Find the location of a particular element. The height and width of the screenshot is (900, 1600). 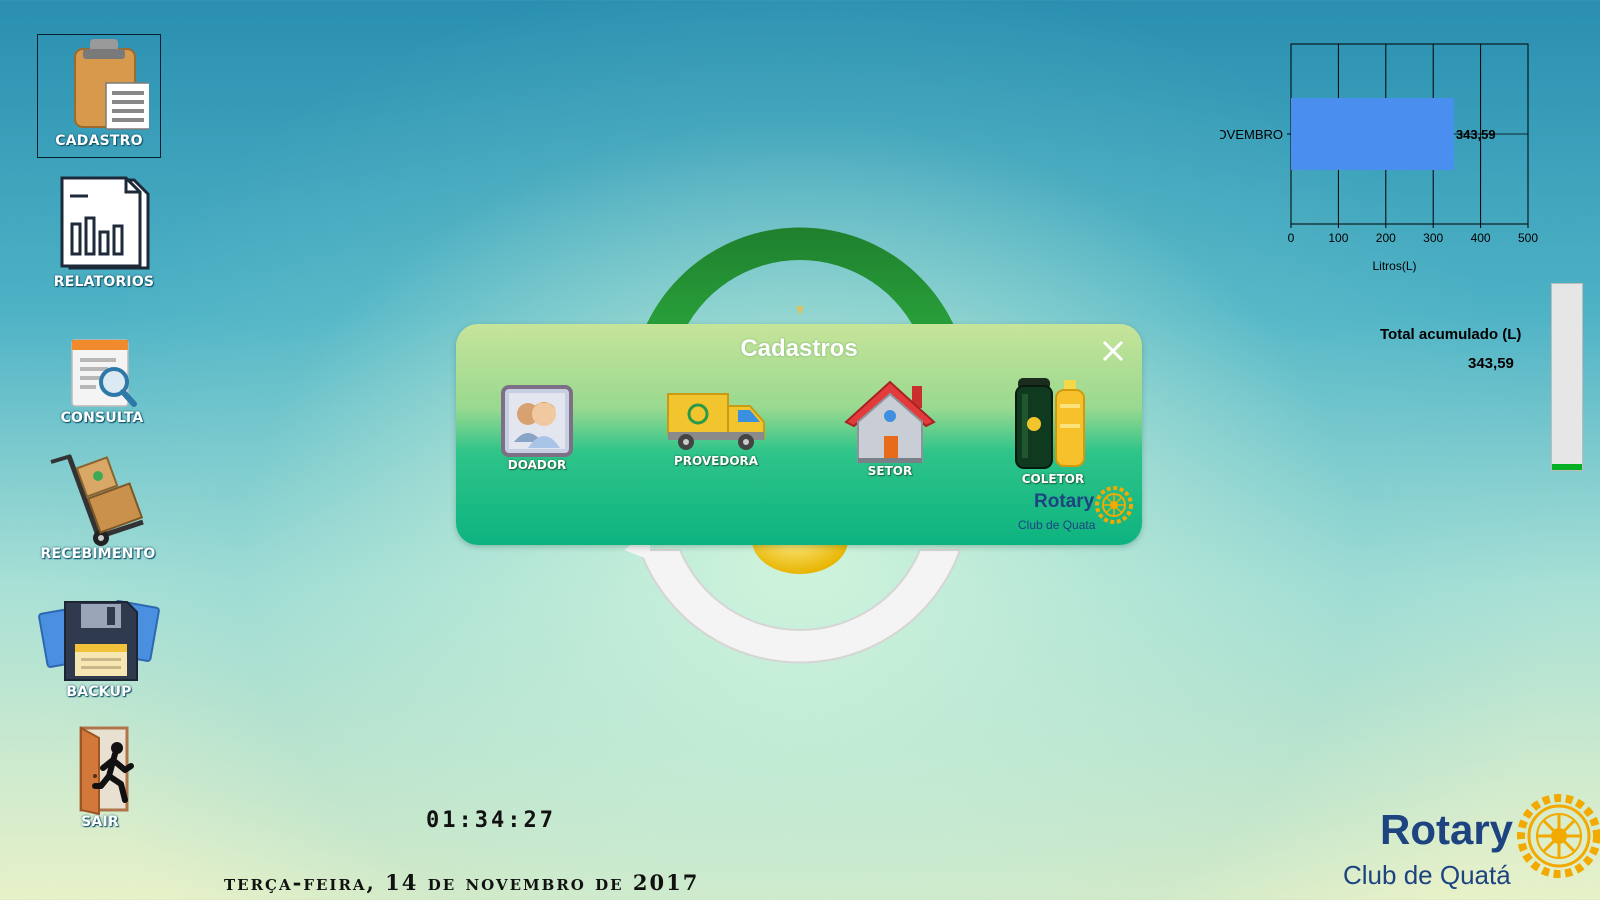

hand-truck-boxes-icon is located at coordinates (97, 500).